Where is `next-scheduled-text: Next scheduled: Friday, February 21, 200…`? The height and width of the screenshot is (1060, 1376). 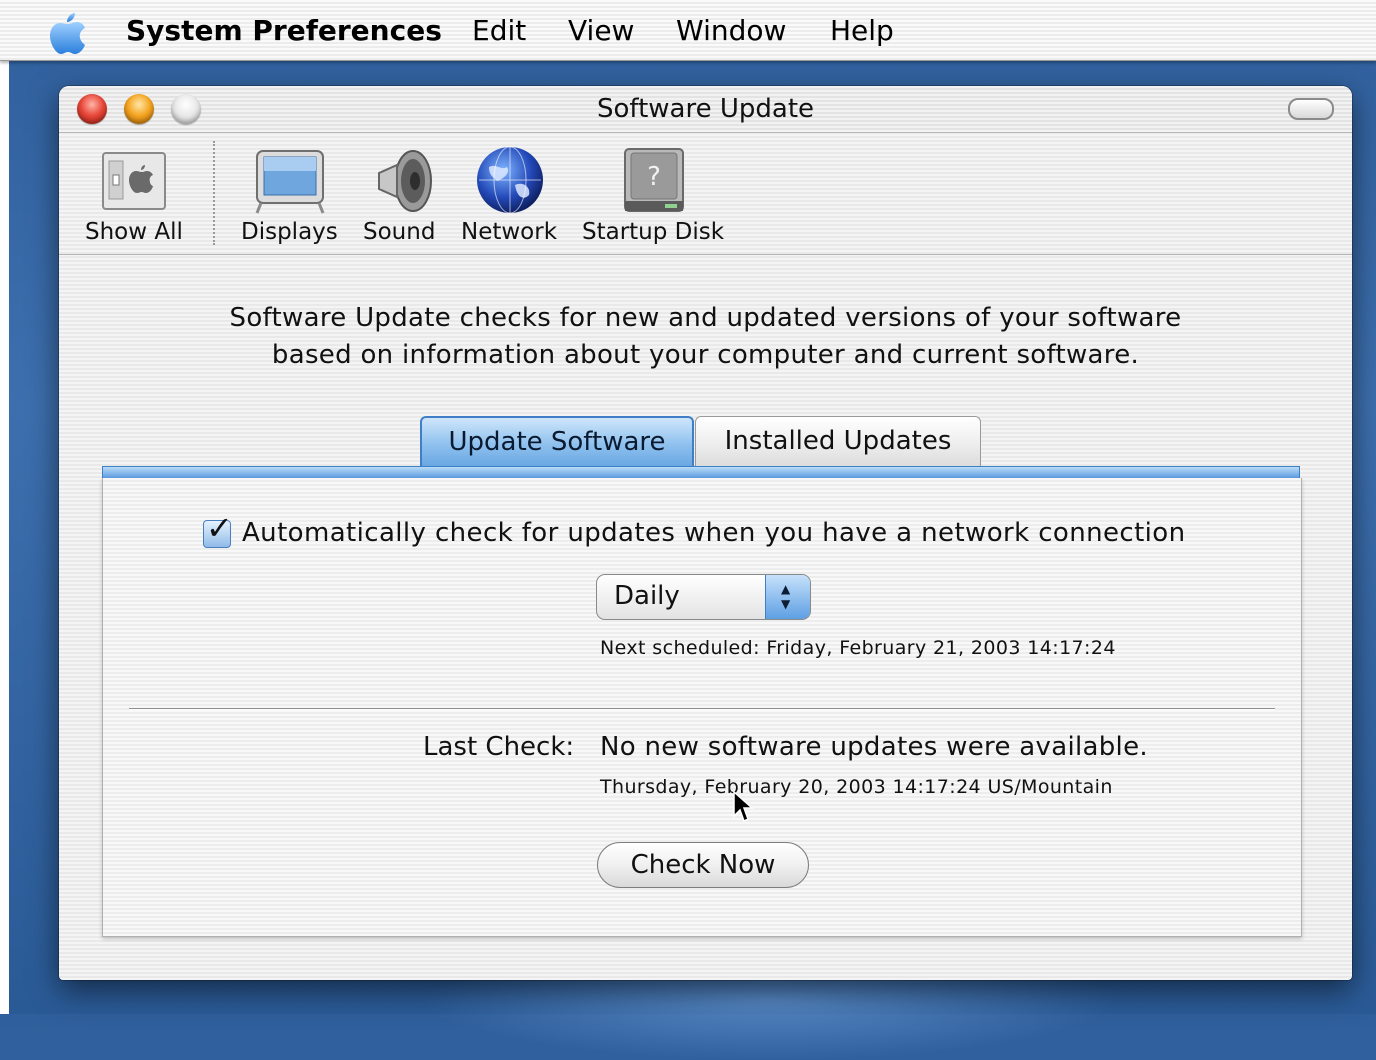
next-scheduled-text: Next scheduled: Friday, February 21, 200… is located at coordinates (858, 648).